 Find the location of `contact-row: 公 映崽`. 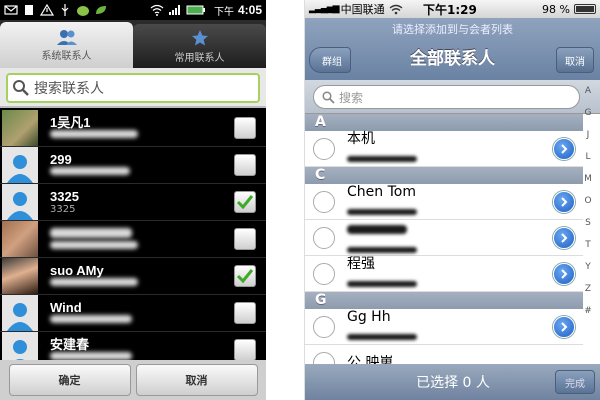

contact-row: 公 映崽 is located at coordinates (444, 354).